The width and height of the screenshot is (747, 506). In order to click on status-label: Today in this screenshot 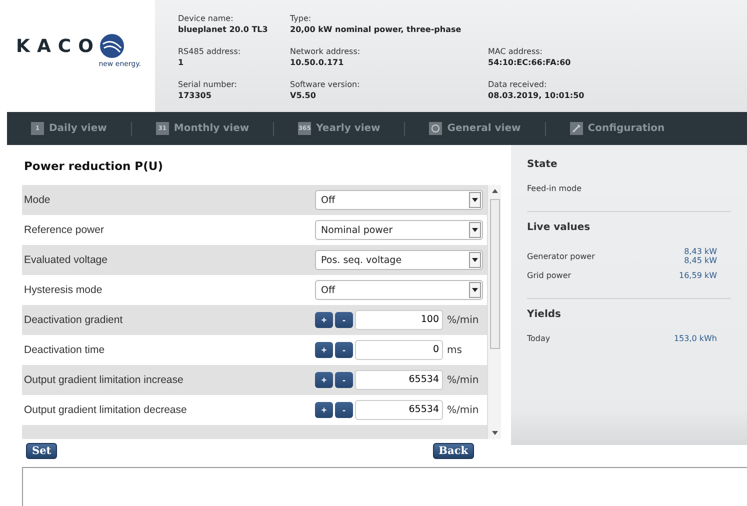, I will do `click(538, 338)`.